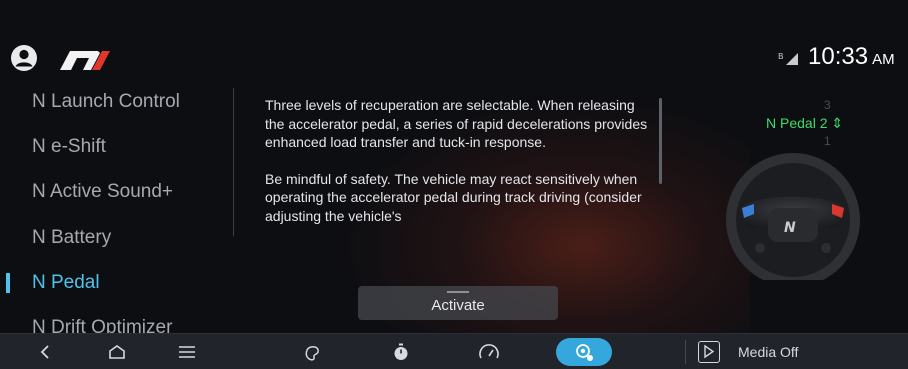 The height and width of the screenshot is (369, 908). I want to click on pedal-level-current: N Pedal 2 ⇕, so click(804, 123).